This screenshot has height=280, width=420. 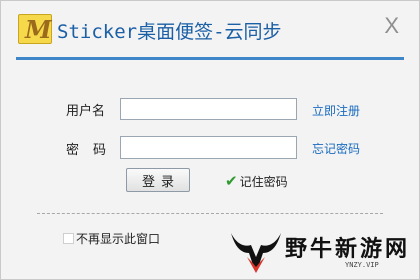 I want to click on close-icon: X, so click(x=391, y=26).